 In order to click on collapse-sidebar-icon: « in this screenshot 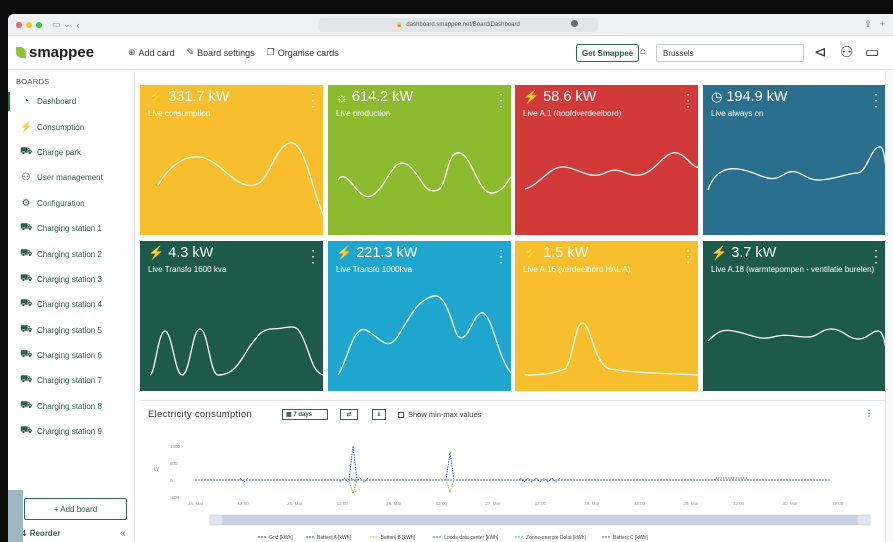, I will do `click(123, 533)`.